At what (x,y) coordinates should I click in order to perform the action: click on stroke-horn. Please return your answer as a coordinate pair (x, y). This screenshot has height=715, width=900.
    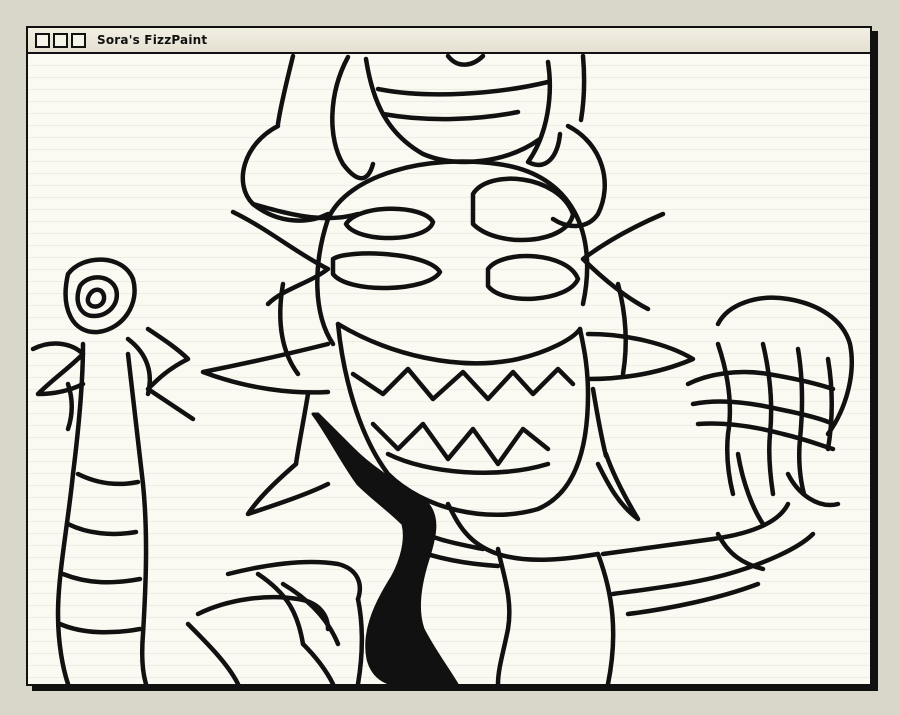
    Looking at the image, I should click on (544, 113).